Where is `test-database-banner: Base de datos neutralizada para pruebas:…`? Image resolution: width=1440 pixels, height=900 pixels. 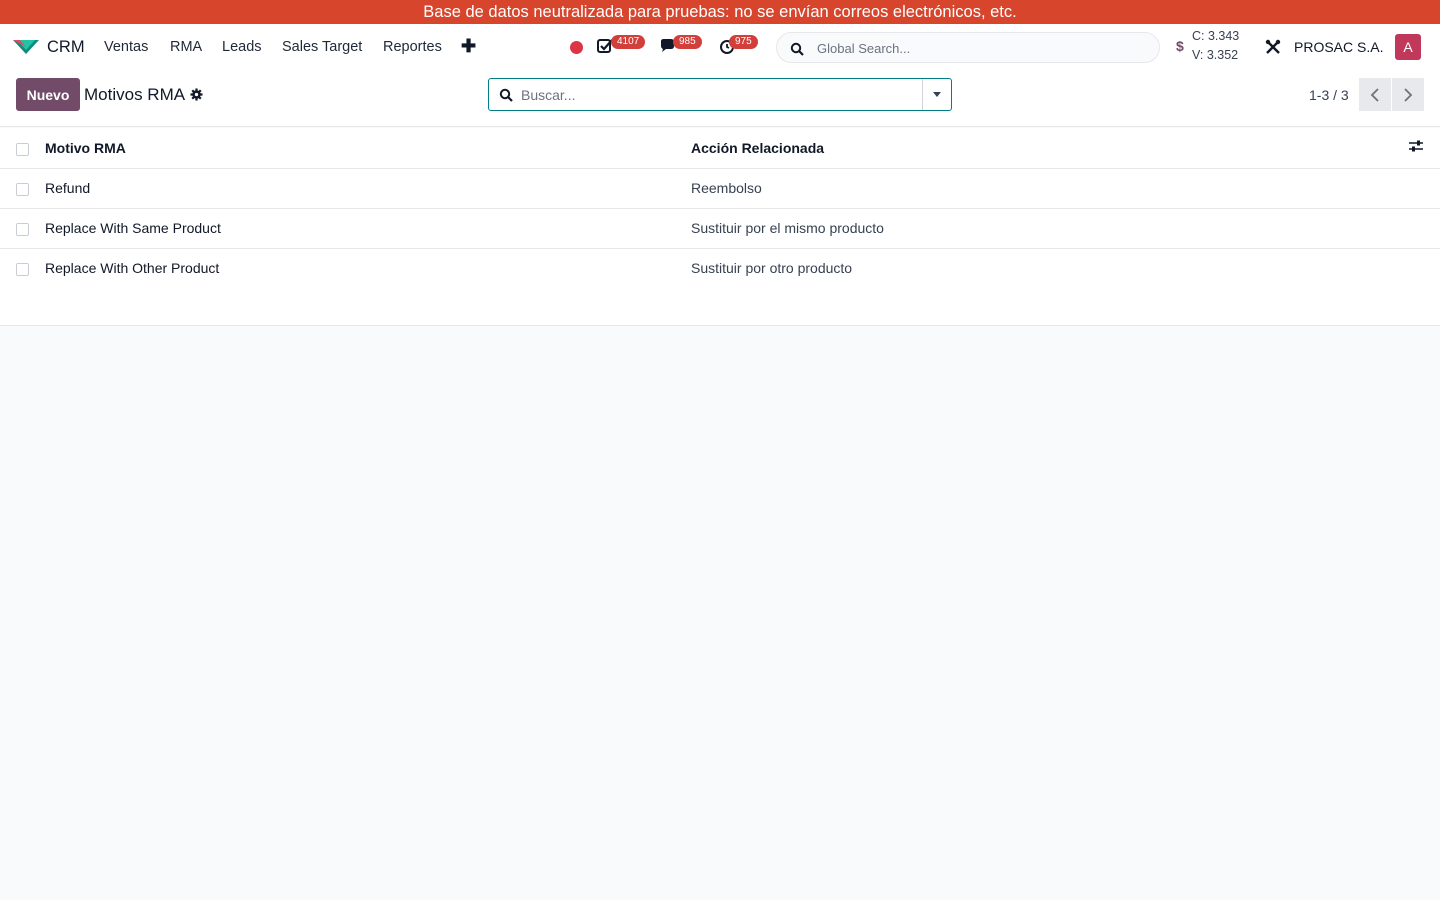 test-database-banner: Base de datos neutralizada para pruebas:… is located at coordinates (720, 12).